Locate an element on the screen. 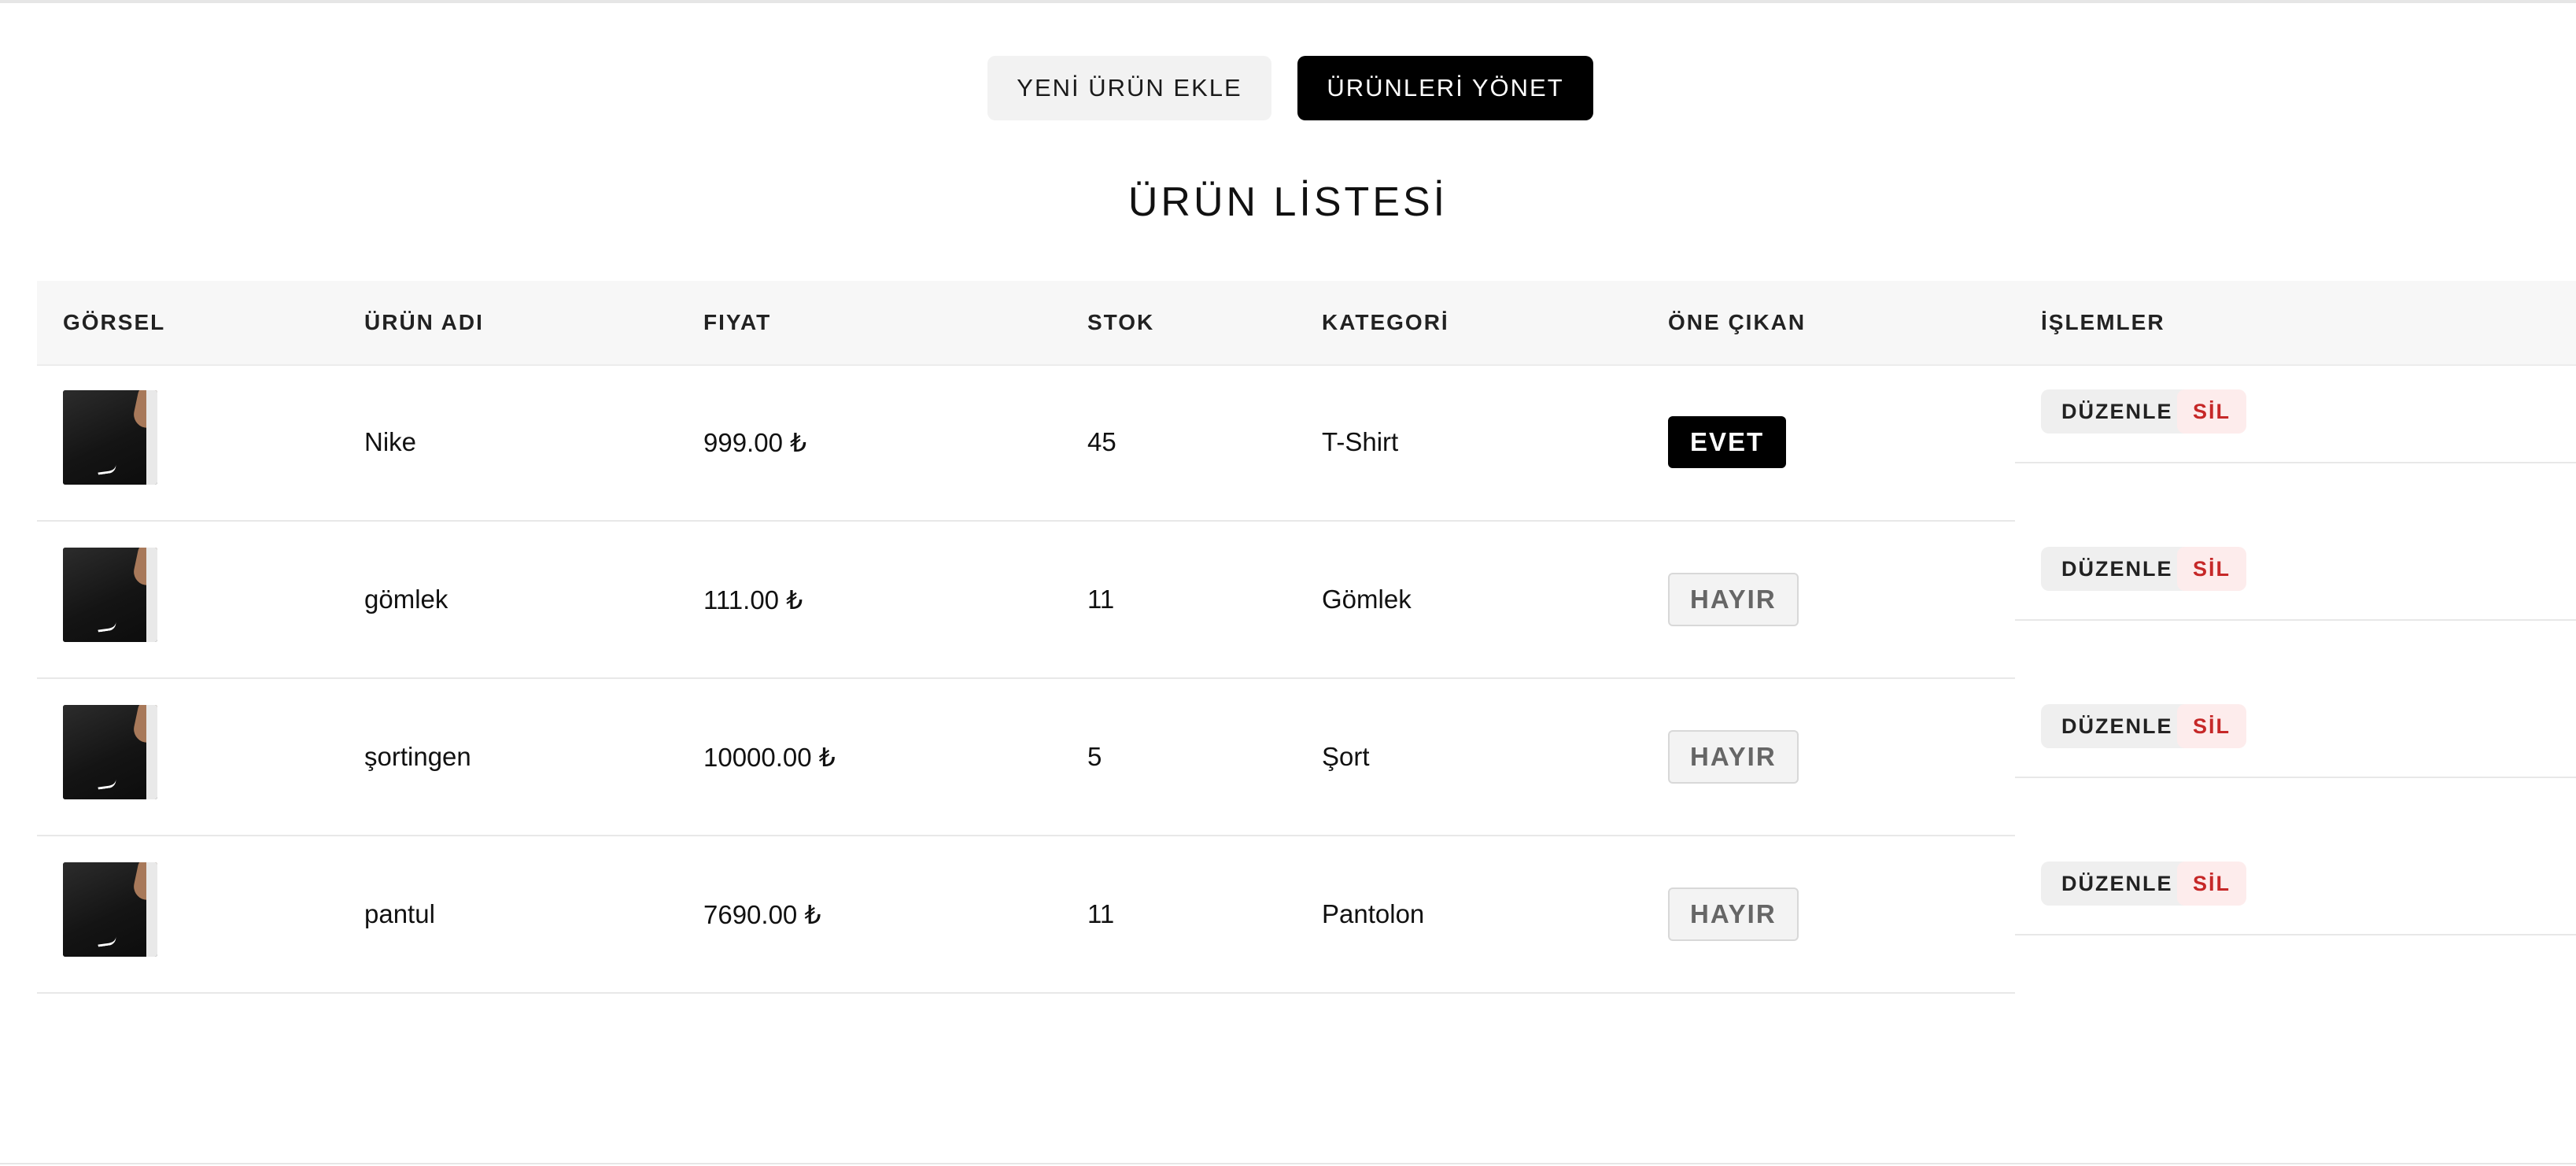 The height and width of the screenshot is (1166, 2576). add-product-tab: YENİ ÜRÜN EKLE is located at coordinates (1129, 88).